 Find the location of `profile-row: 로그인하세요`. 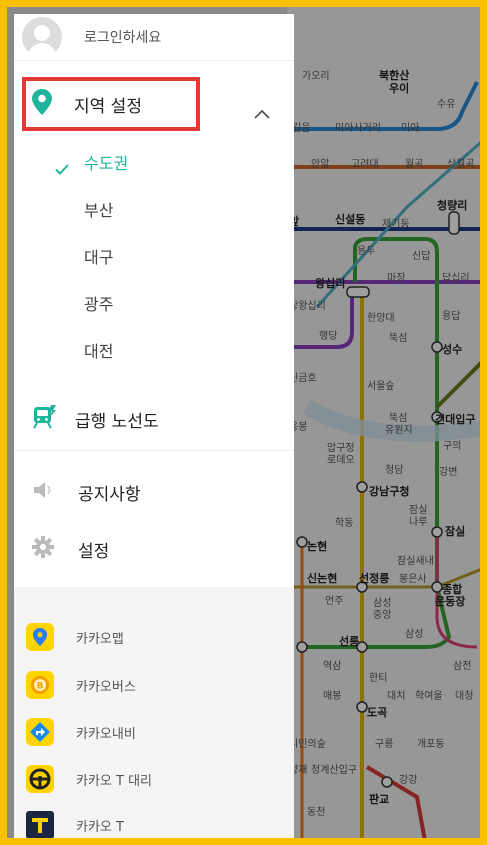

profile-row: 로그인하세요 is located at coordinates (154, 37).